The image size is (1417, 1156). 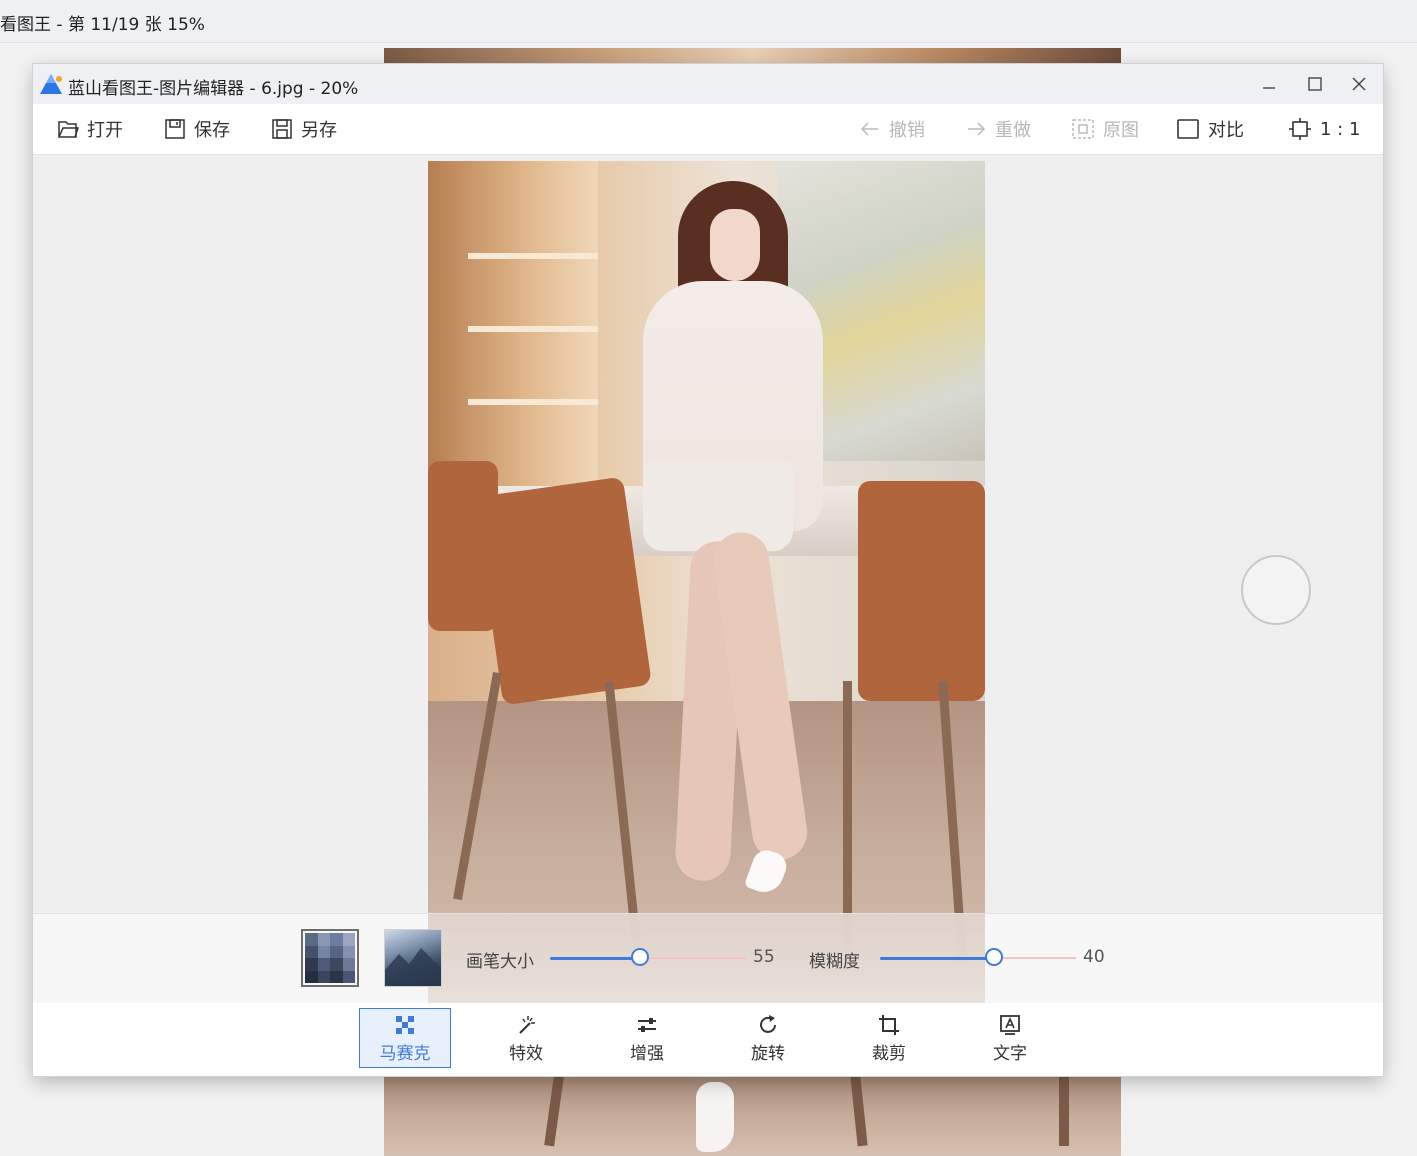 What do you see at coordinates (405, 1024) in the screenshot?
I see `mosaic-icon` at bounding box center [405, 1024].